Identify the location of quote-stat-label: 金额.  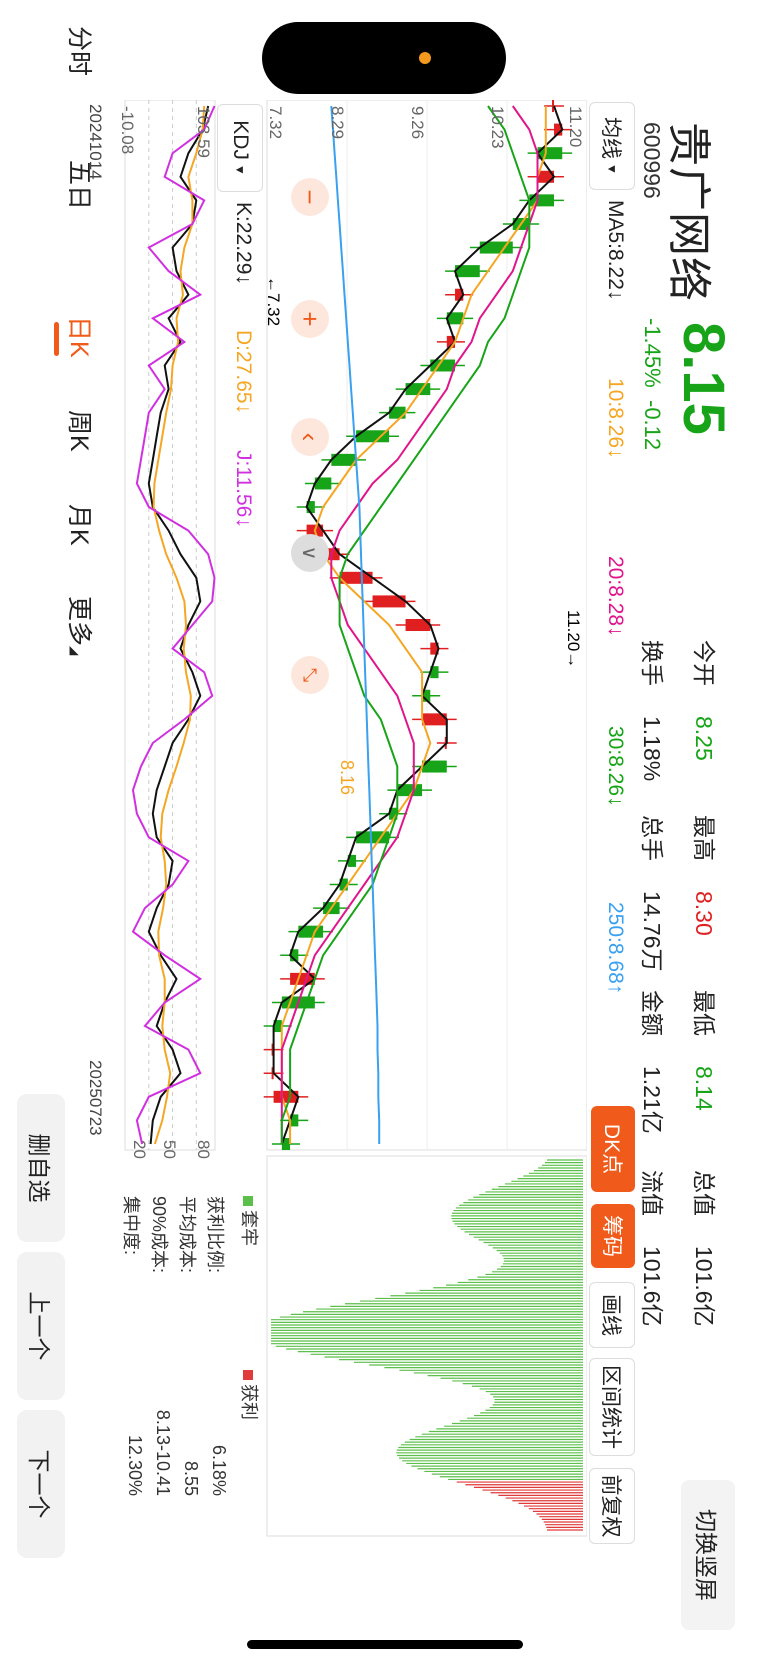
(652, 1013).